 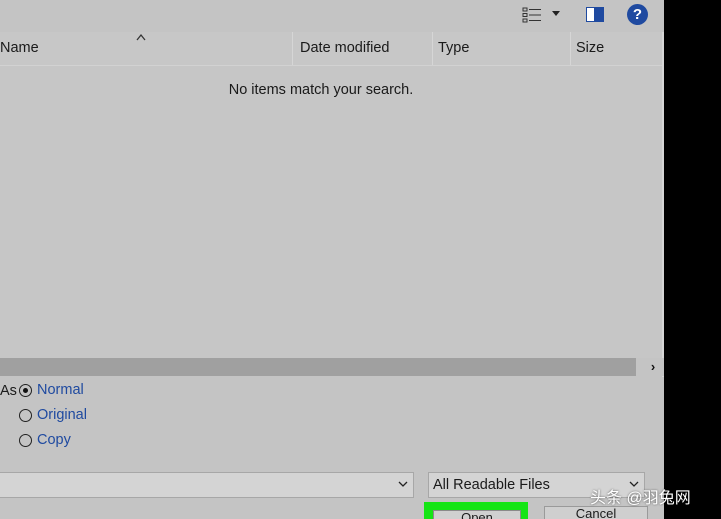 I want to click on help-icon: ?, so click(x=637, y=14).